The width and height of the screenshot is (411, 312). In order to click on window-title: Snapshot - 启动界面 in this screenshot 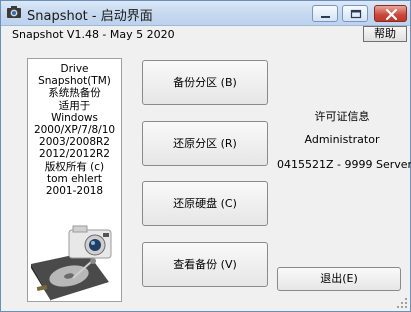, I will do `click(90, 16)`.